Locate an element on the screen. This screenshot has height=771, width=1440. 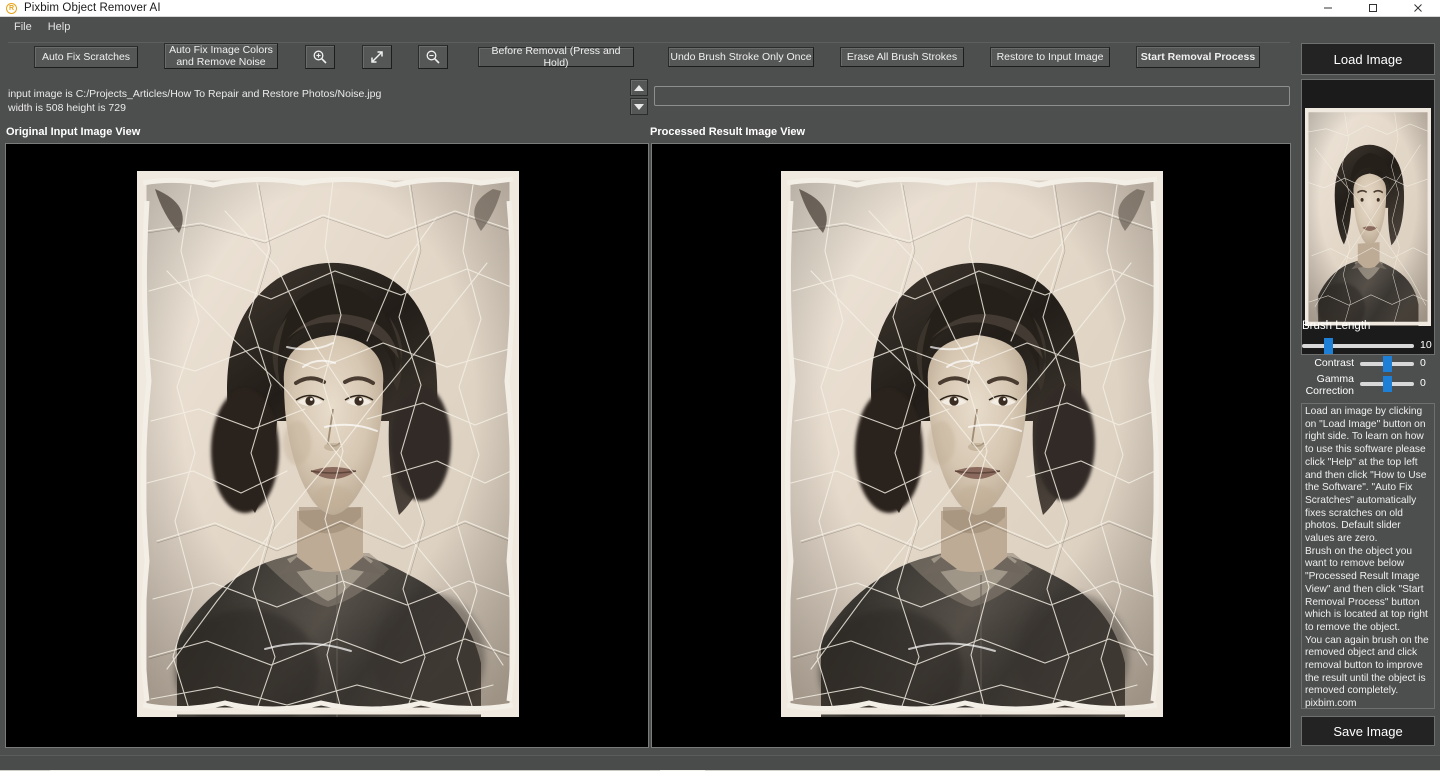
contrast-slider: Contrast 0 is located at coordinates (1368, 364).